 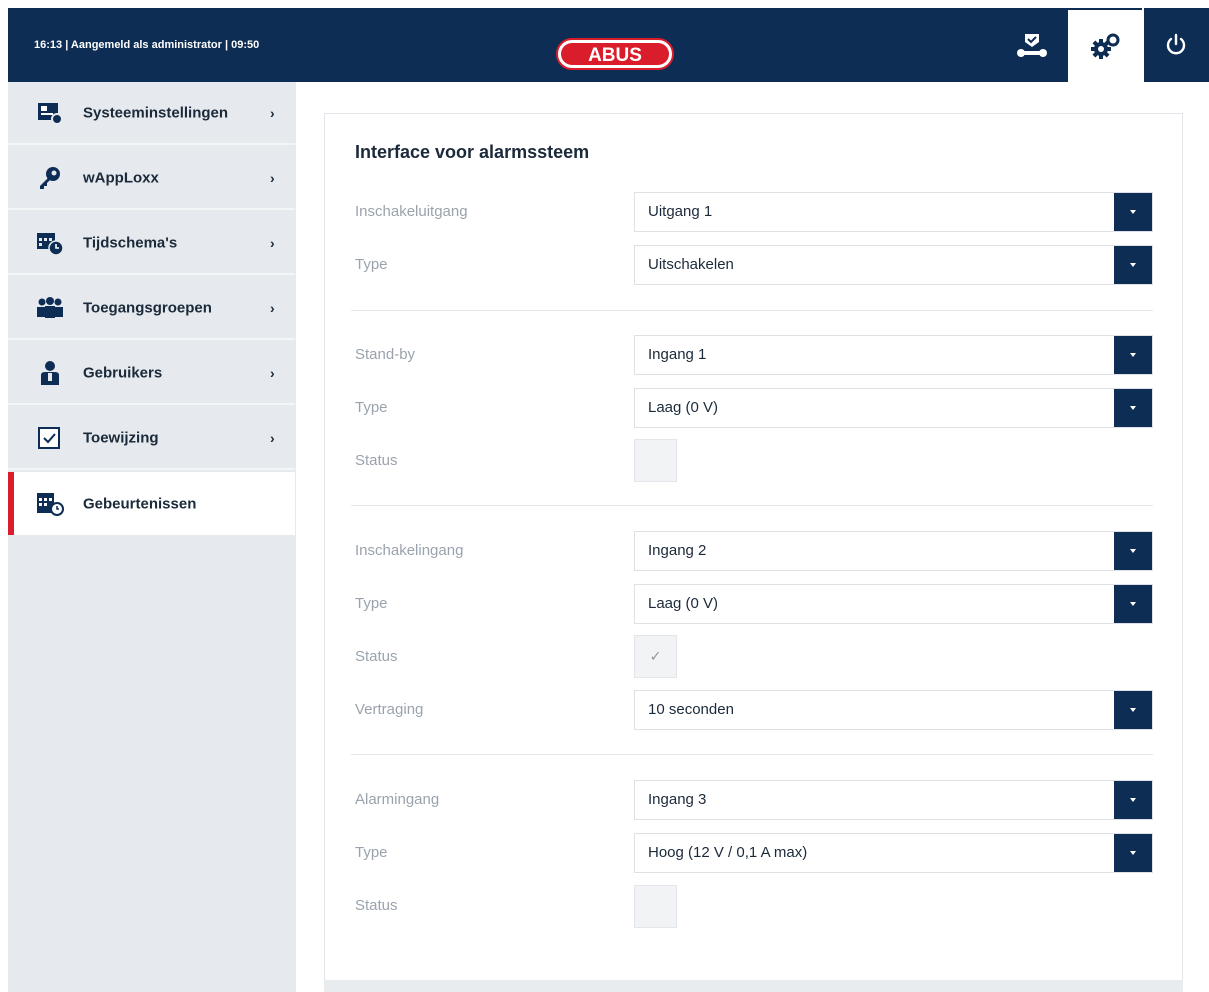 What do you see at coordinates (728, 852) in the screenshot?
I see `select-value: Hoog (12 V / 0,1 A max)` at bounding box center [728, 852].